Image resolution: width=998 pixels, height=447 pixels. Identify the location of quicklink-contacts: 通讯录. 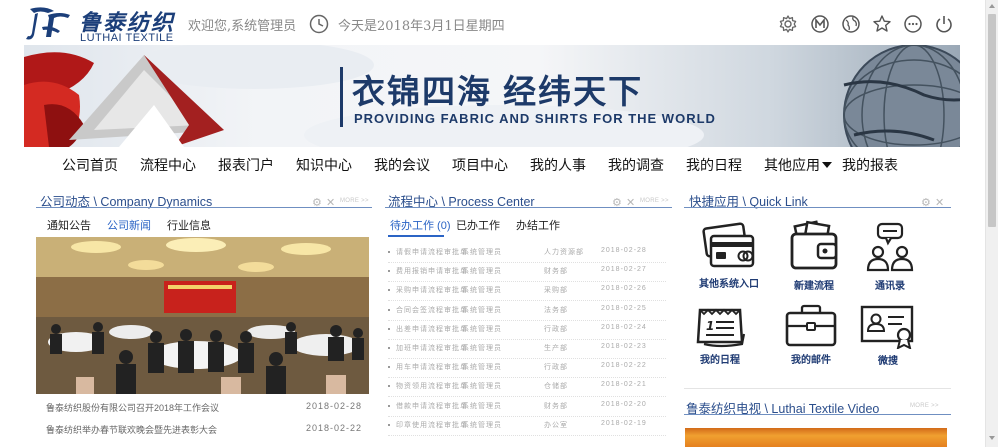
(890, 257).